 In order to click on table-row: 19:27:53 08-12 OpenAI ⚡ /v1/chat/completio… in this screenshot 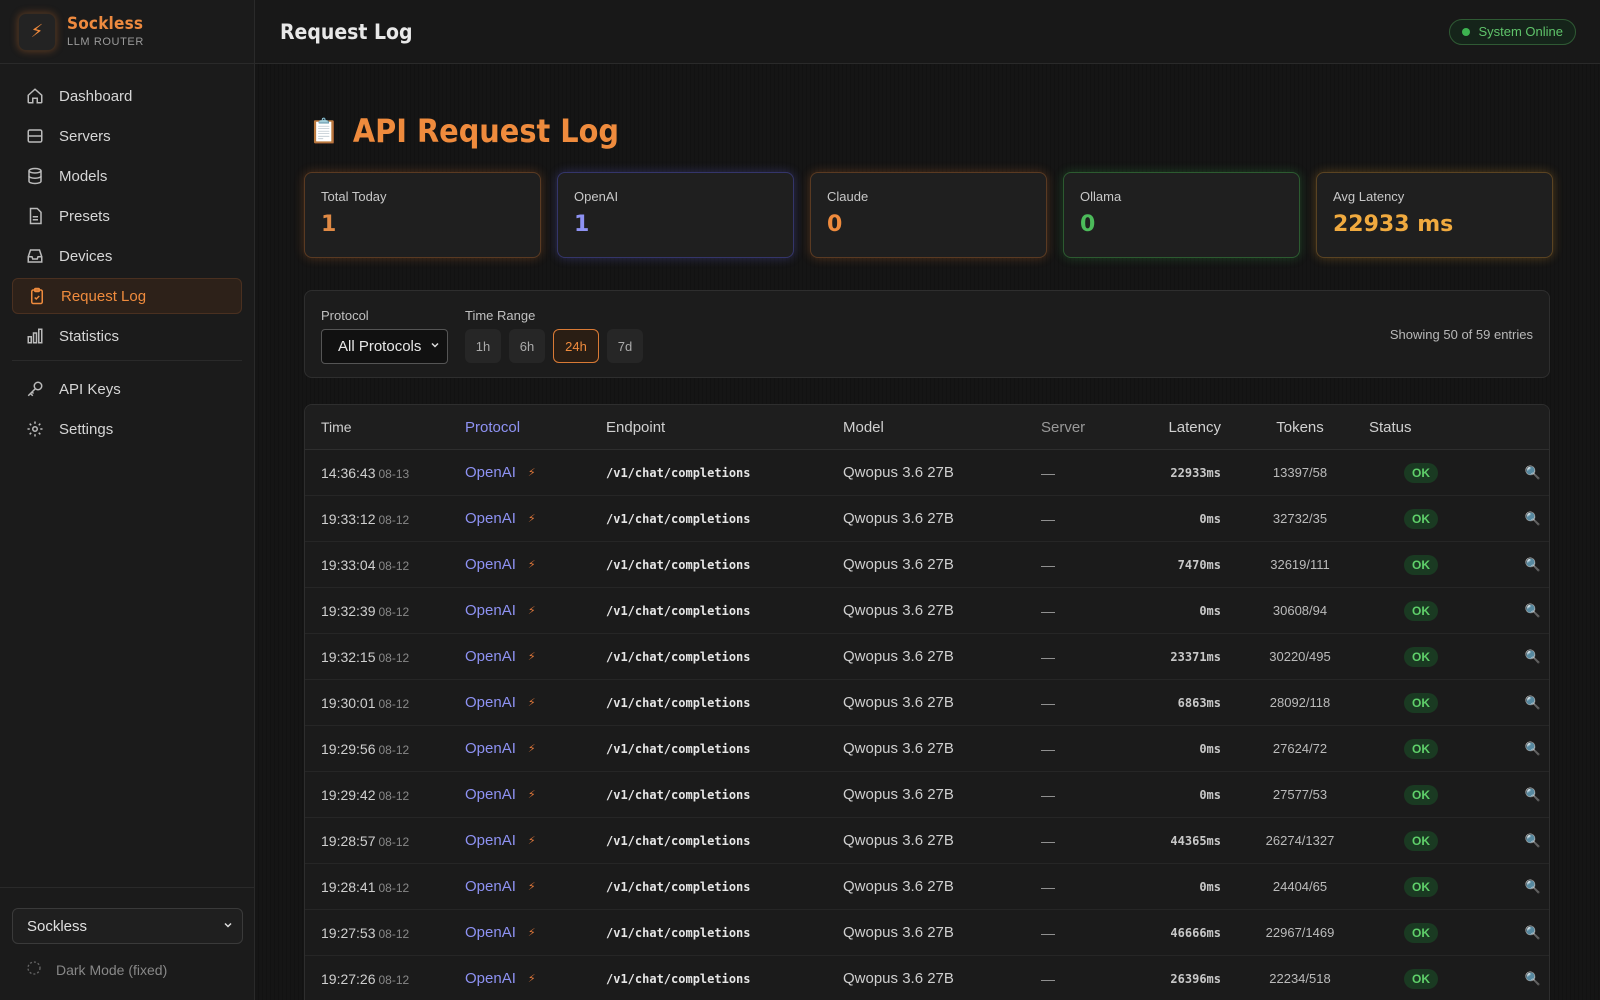, I will do `click(927, 933)`.